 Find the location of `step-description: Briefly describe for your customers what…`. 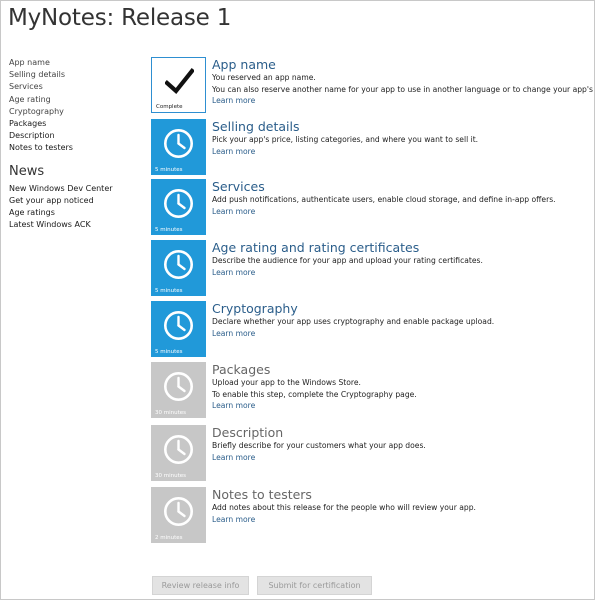

step-description: Briefly describe for your customers what… is located at coordinates (319, 445).